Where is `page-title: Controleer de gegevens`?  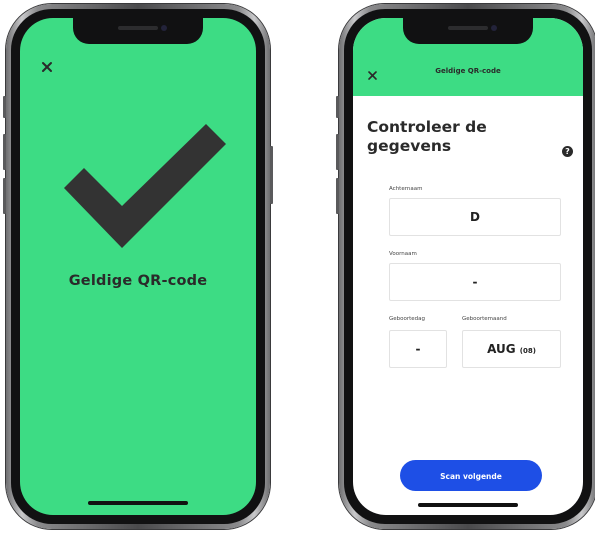
page-title: Controleer de gegevens is located at coordinates (427, 136).